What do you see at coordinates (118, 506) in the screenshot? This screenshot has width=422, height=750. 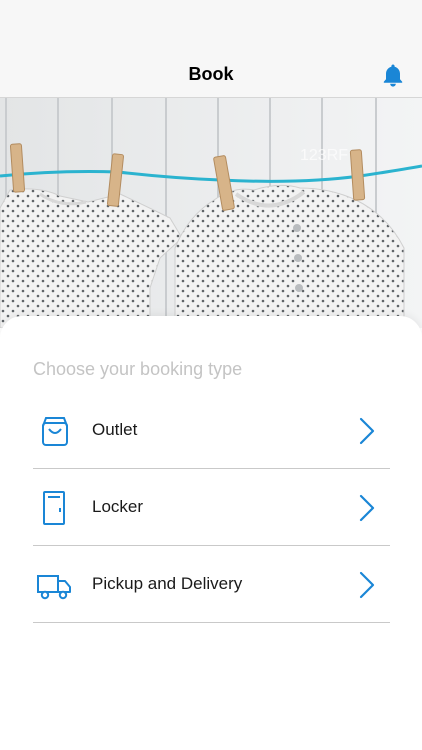 I see `option-label-locker: Locker` at bounding box center [118, 506].